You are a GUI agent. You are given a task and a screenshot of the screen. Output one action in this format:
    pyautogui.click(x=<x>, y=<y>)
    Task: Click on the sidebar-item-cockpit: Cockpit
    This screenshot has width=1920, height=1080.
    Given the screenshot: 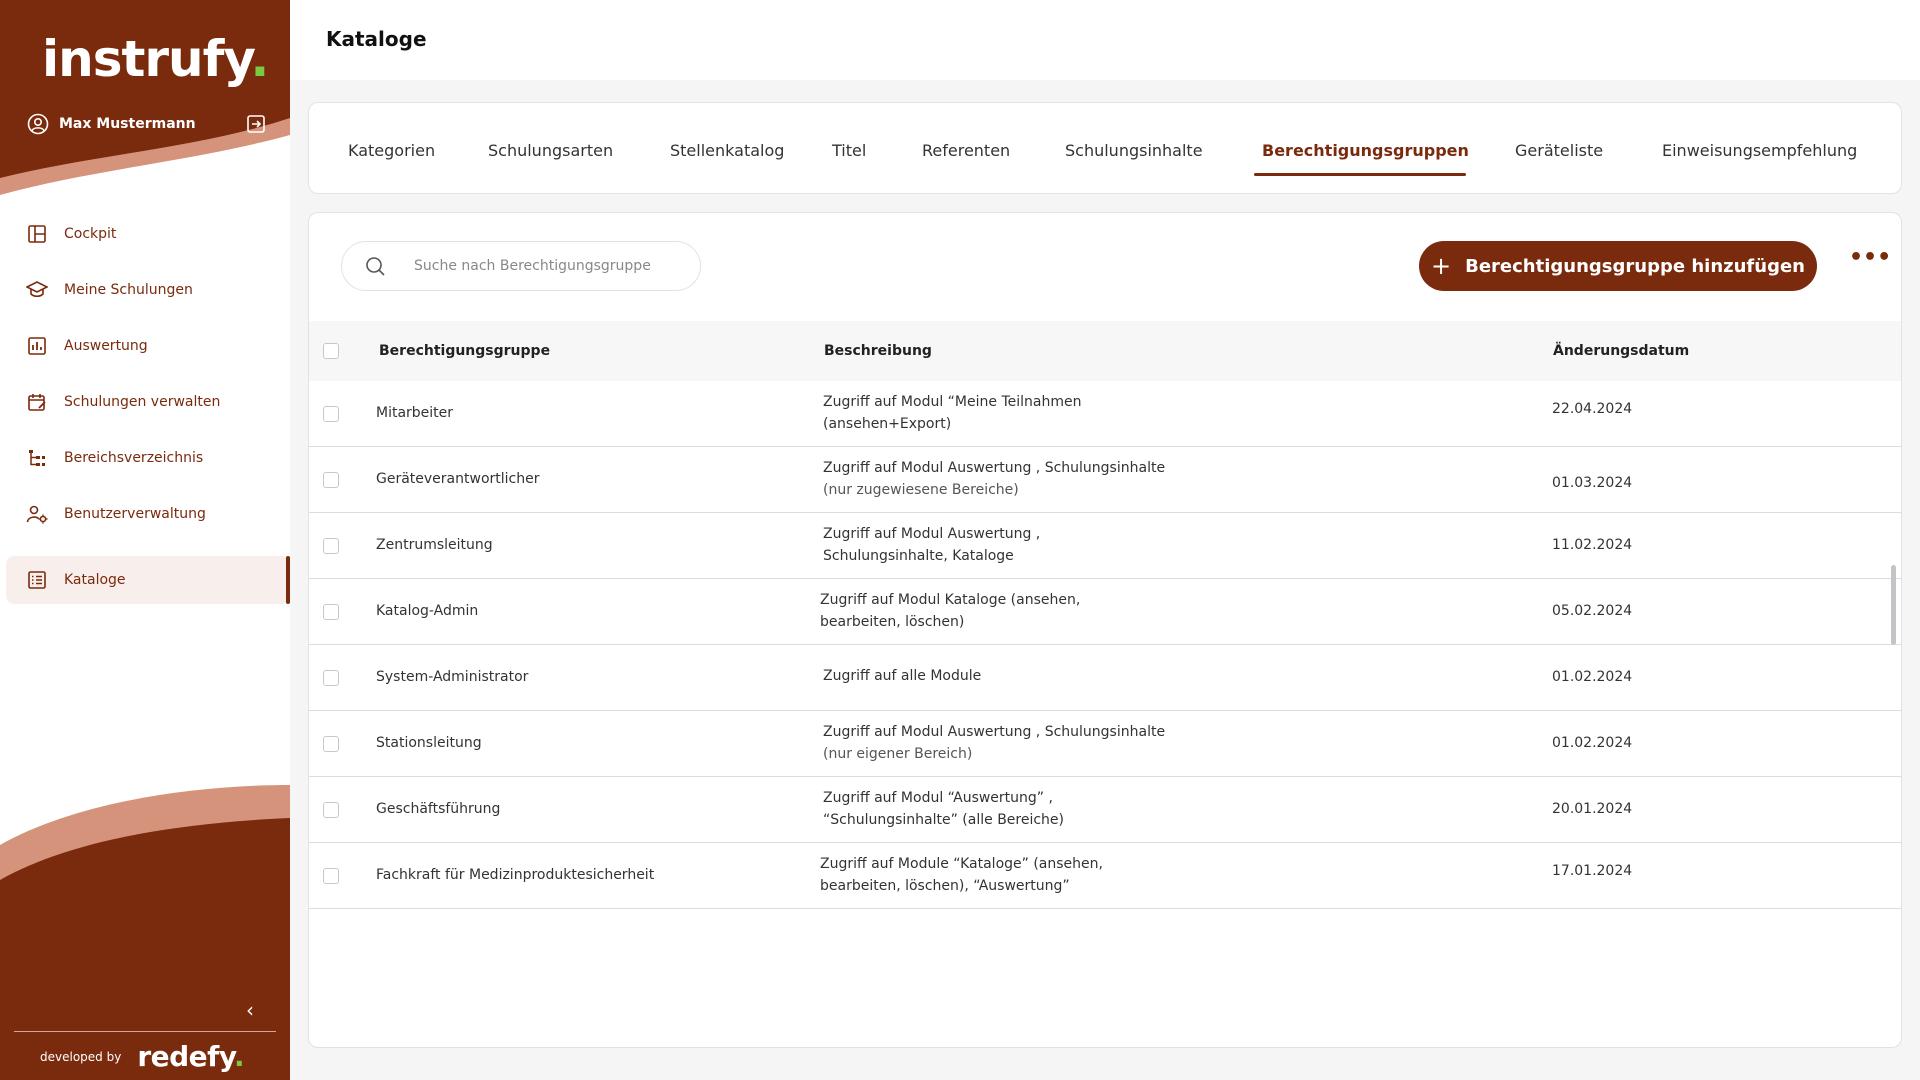 What is the action you would take?
    pyautogui.click(x=145, y=234)
    